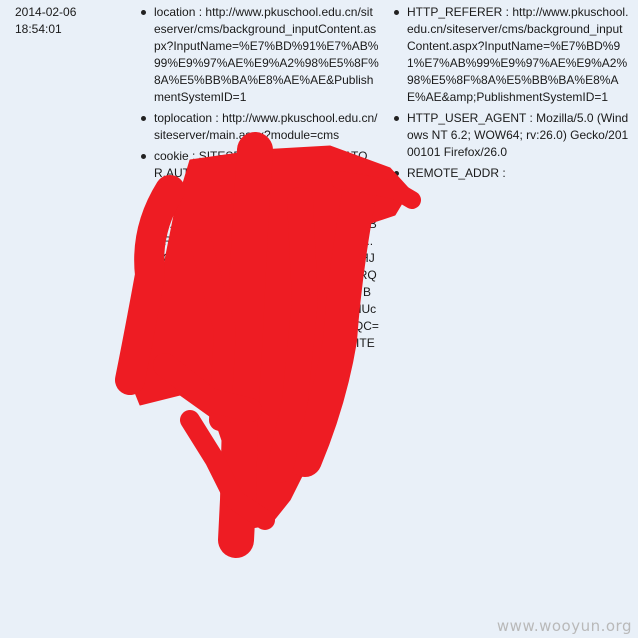 This screenshot has height=638, width=638. Describe the element at coordinates (453, 173) in the screenshot. I see `field-key: REMOTE_ADDR` at that location.